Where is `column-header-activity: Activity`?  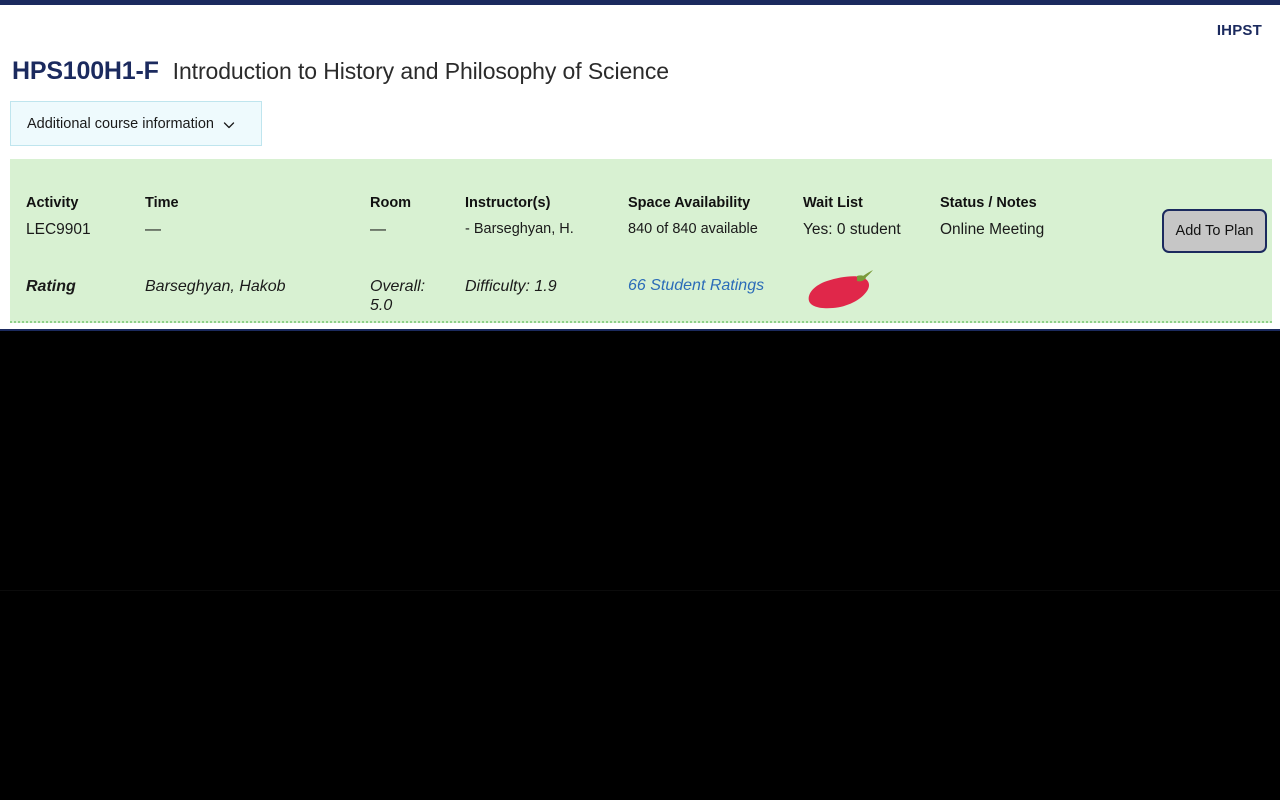 column-header-activity: Activity is located at coordinates (52, 203).